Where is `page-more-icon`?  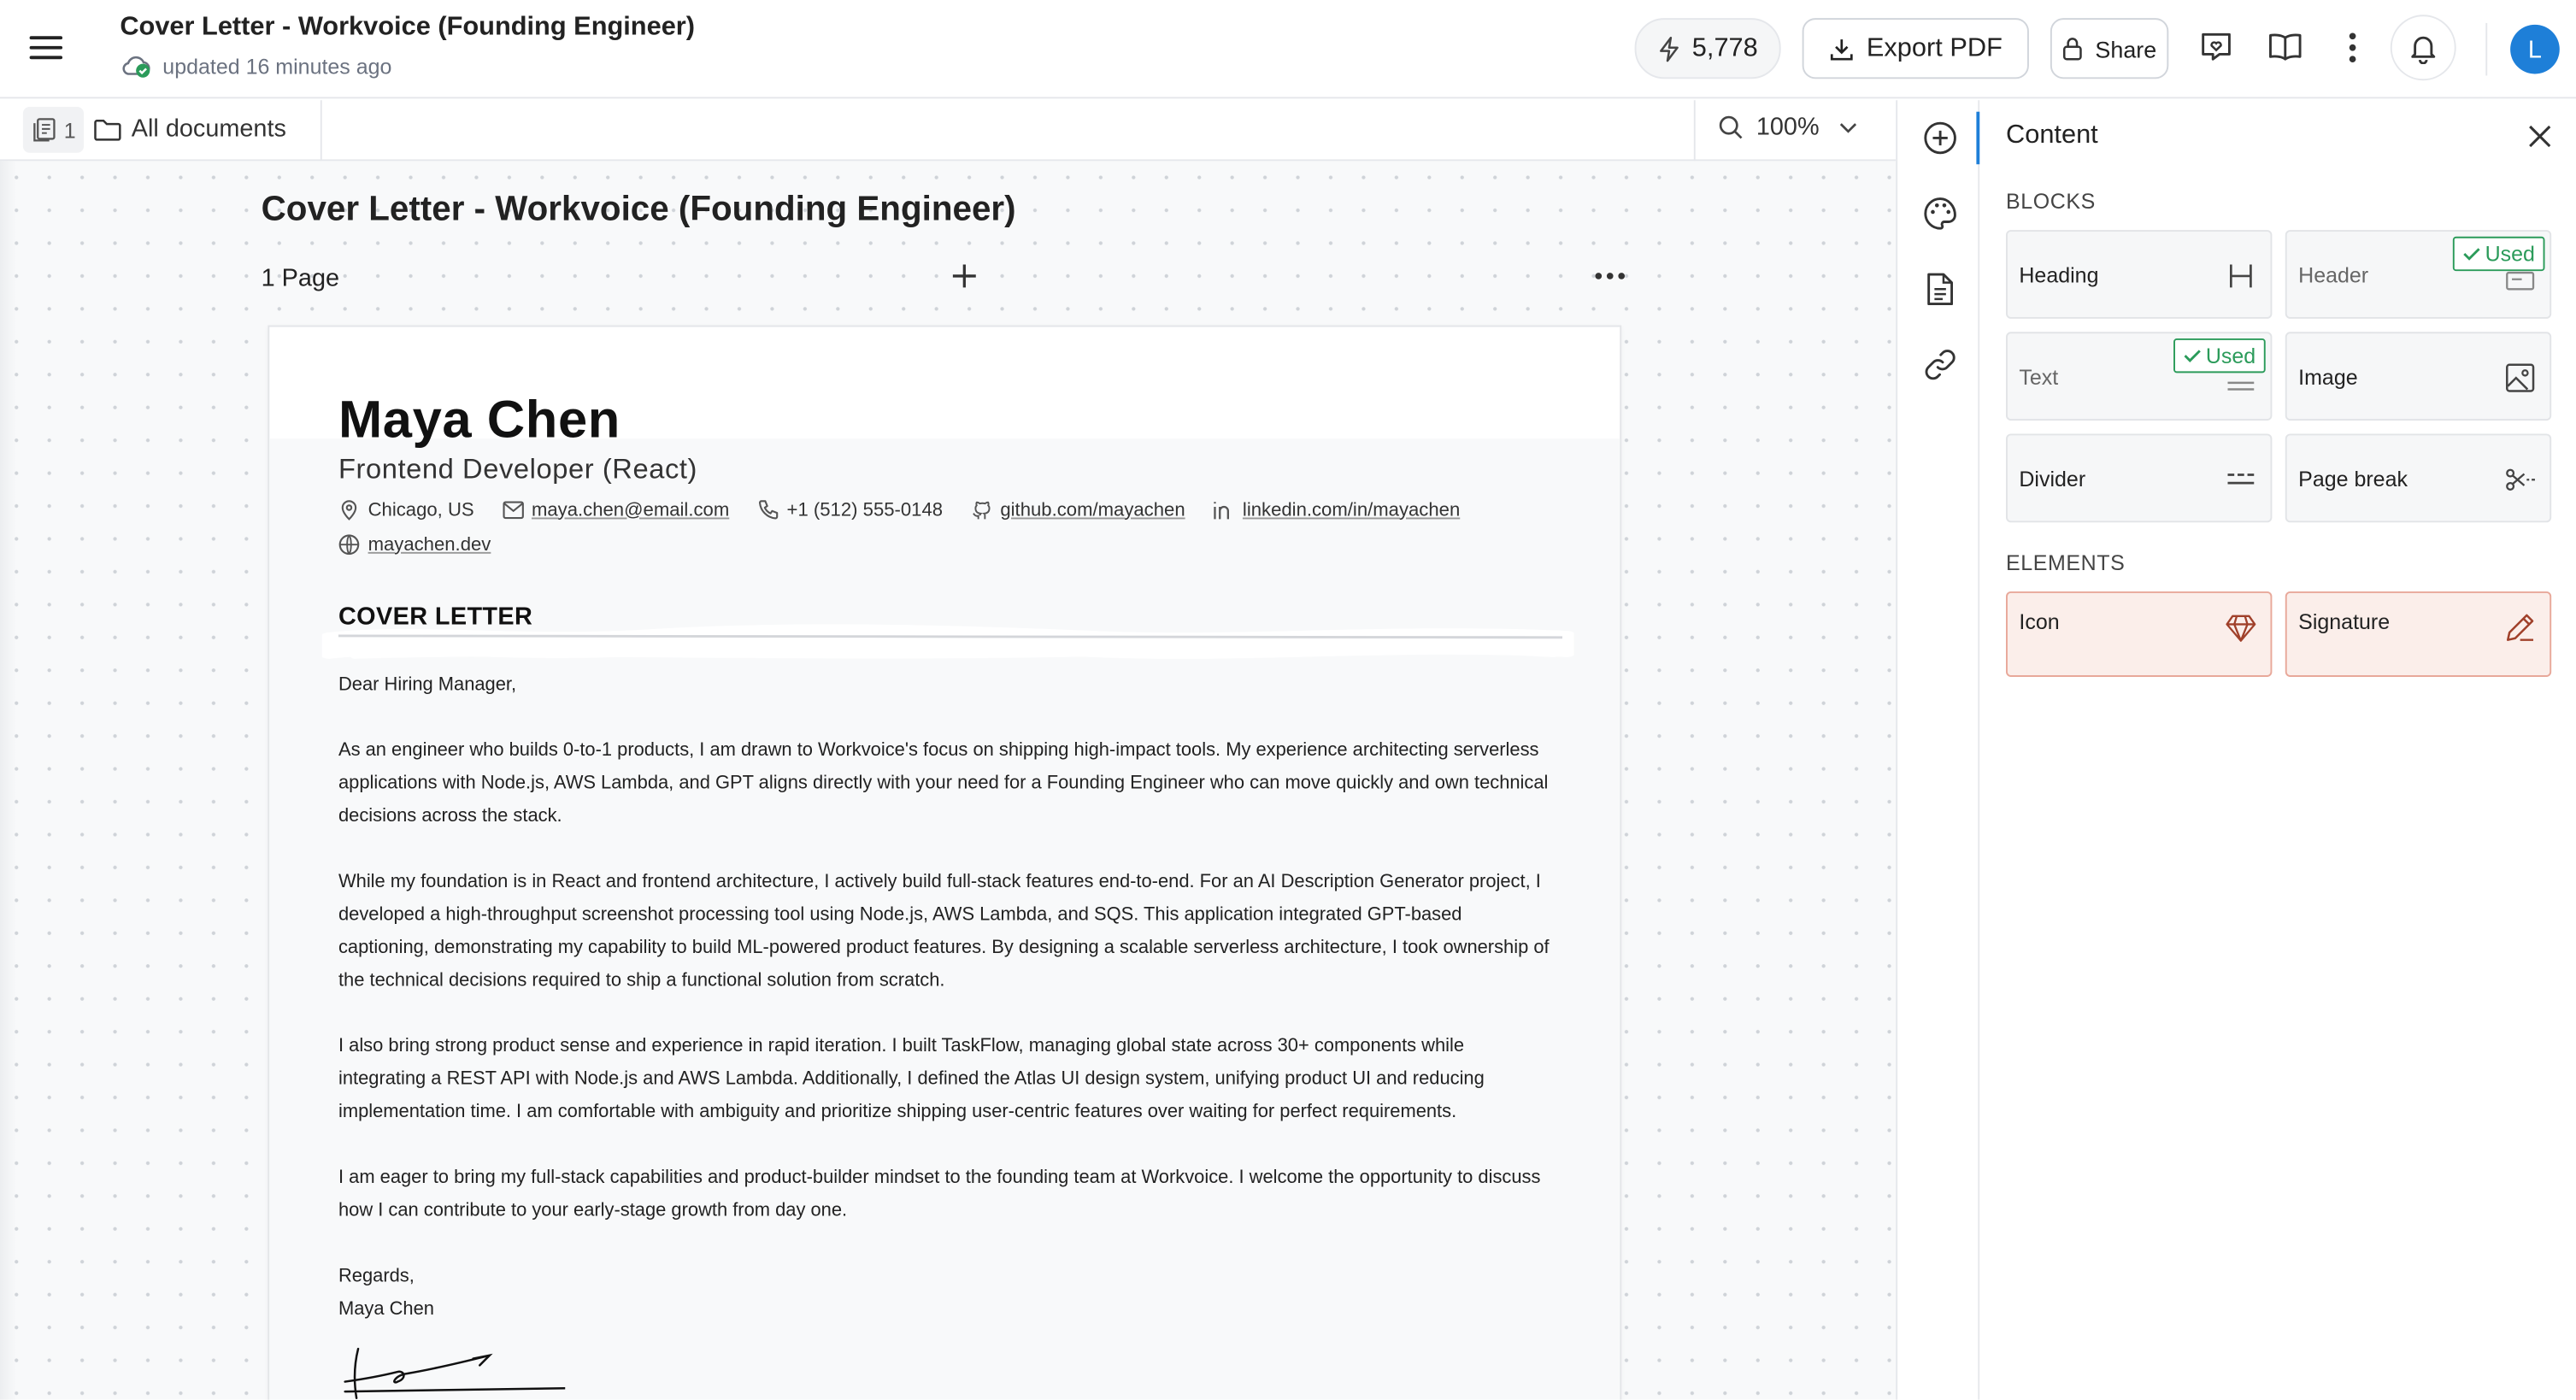 page-more-icon is located at coordinates (1611, 275).